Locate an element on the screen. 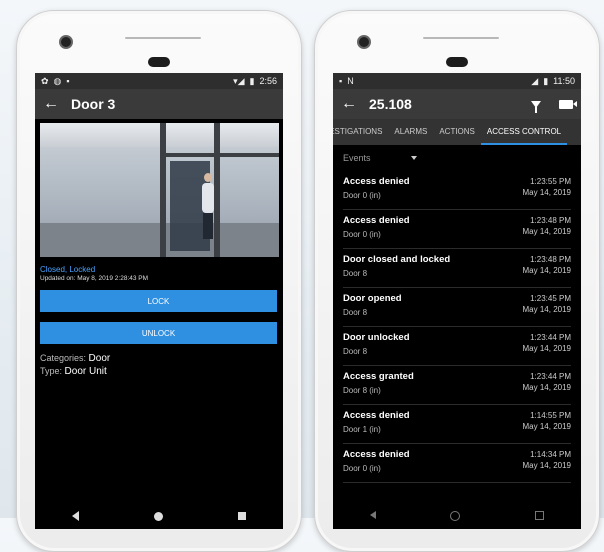 The height and width of the screenshot is (552, 604). event-timestamp: 1:23:45 PM May 14, 2019 is located at coordinates (547, 304).